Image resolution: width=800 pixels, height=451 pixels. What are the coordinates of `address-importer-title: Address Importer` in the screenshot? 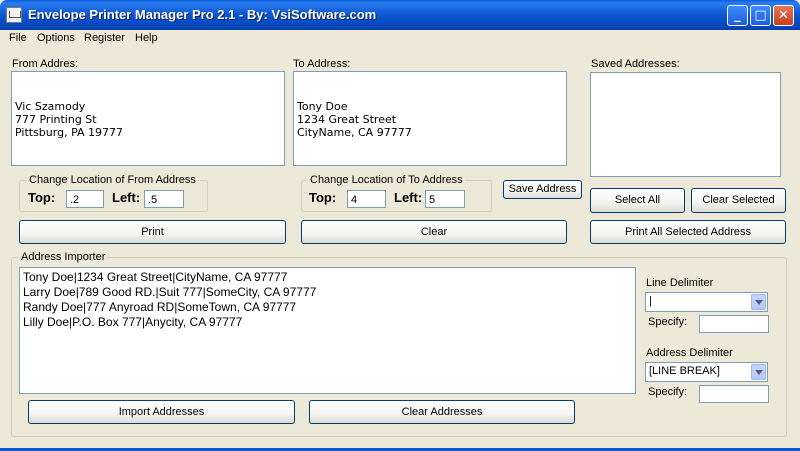 It's located at (63, 257).